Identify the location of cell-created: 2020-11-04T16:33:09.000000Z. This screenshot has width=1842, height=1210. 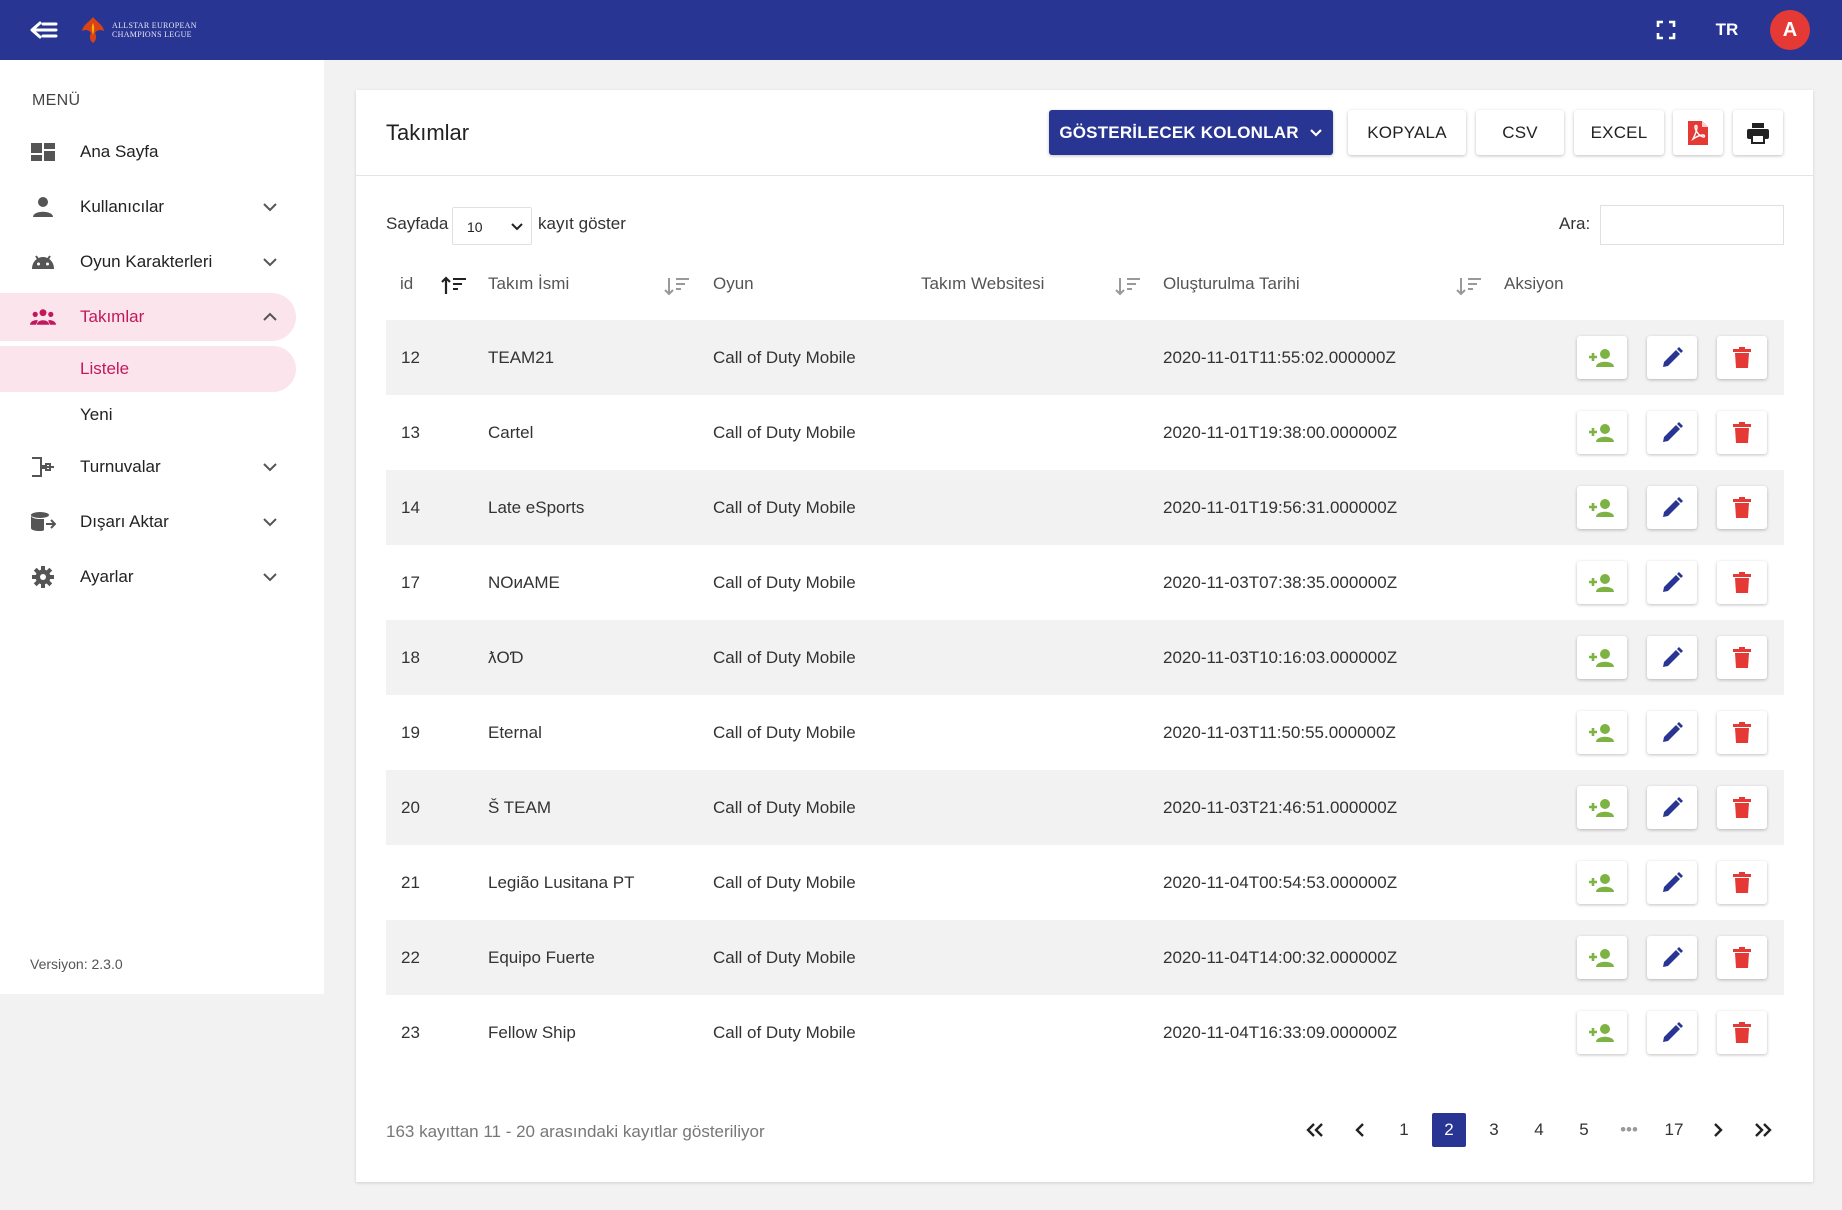
(1280, 1032).